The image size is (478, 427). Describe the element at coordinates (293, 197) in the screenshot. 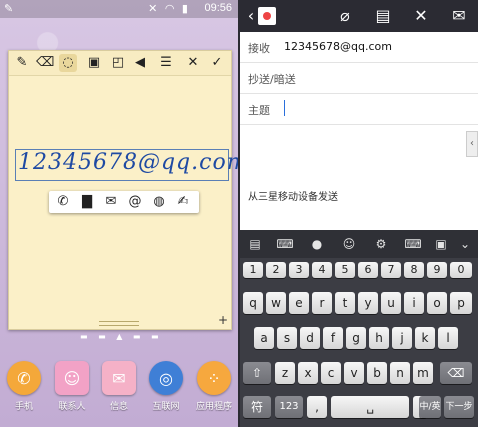

I see `signature-text: 从三星移动设备发送` at that location.